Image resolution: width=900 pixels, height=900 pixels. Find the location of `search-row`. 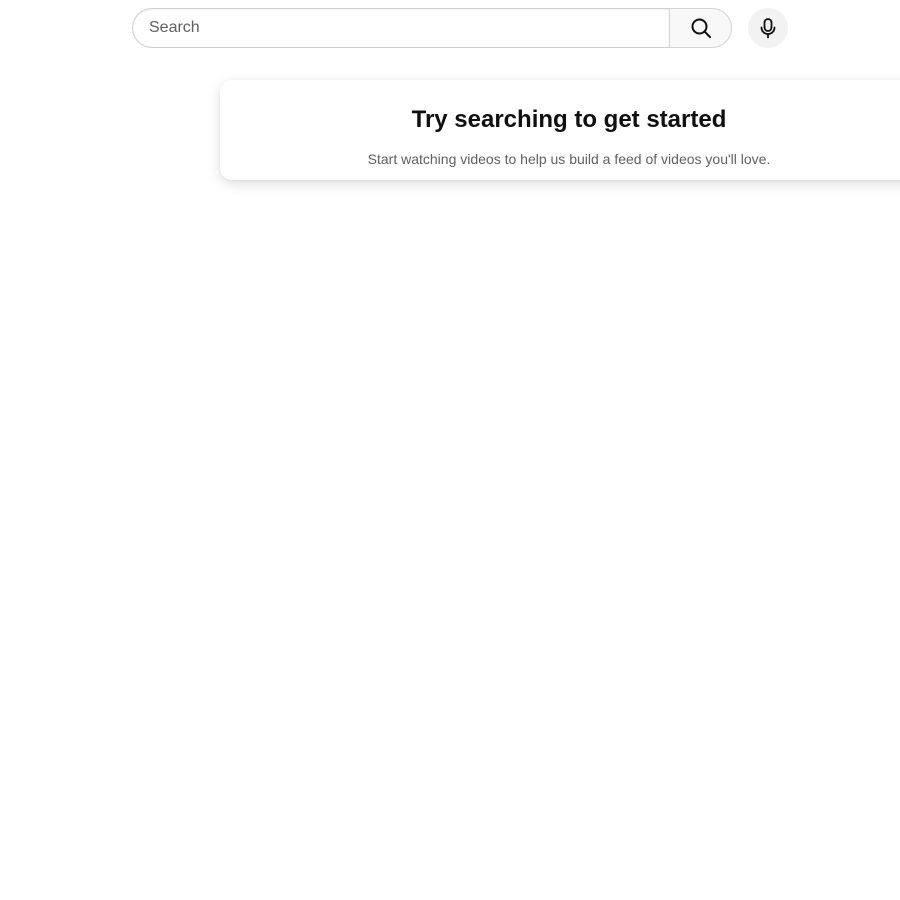

search-row is located at coordinates (460, 28).